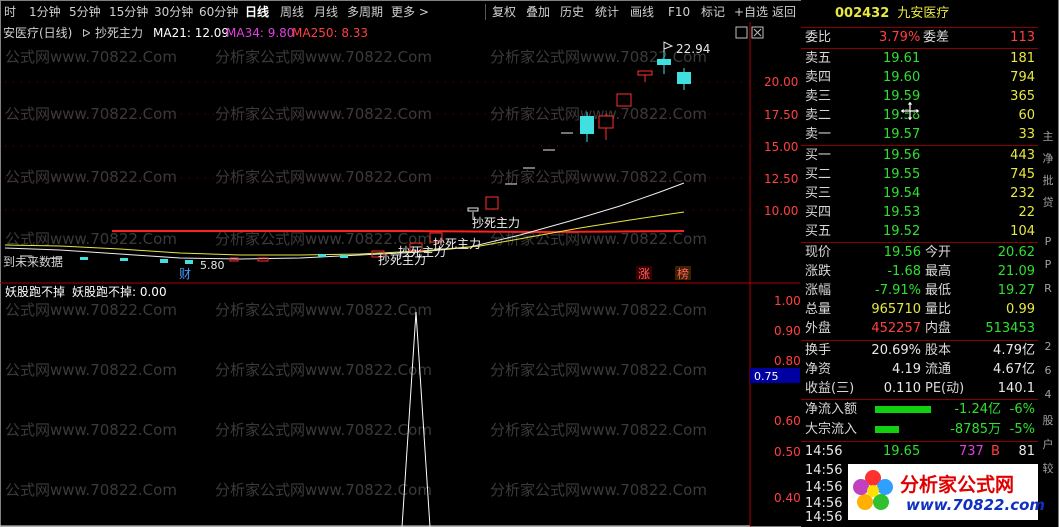 This screenshot has height=527, width=1059. I want to click on stock-name: 九安医疗, so click(923, 13).